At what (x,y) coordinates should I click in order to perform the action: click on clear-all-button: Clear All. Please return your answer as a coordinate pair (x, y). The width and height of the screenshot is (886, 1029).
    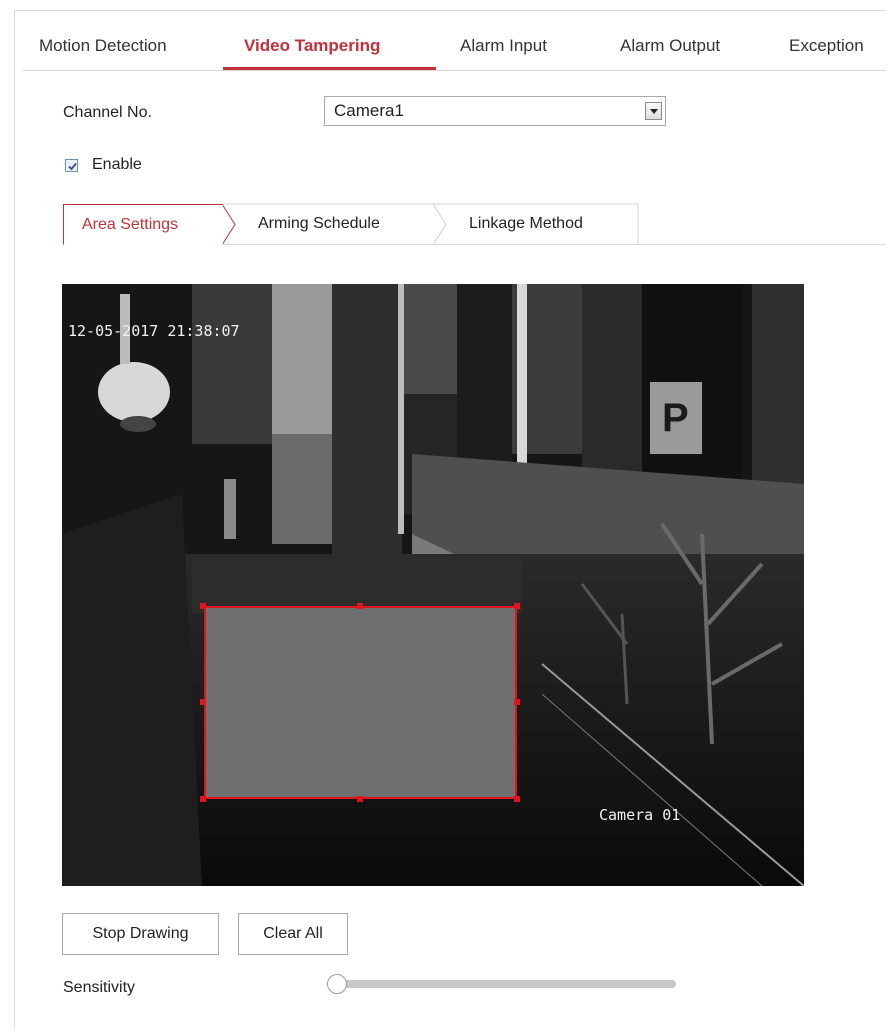
    Looking at the image, I should click on (293, 934).